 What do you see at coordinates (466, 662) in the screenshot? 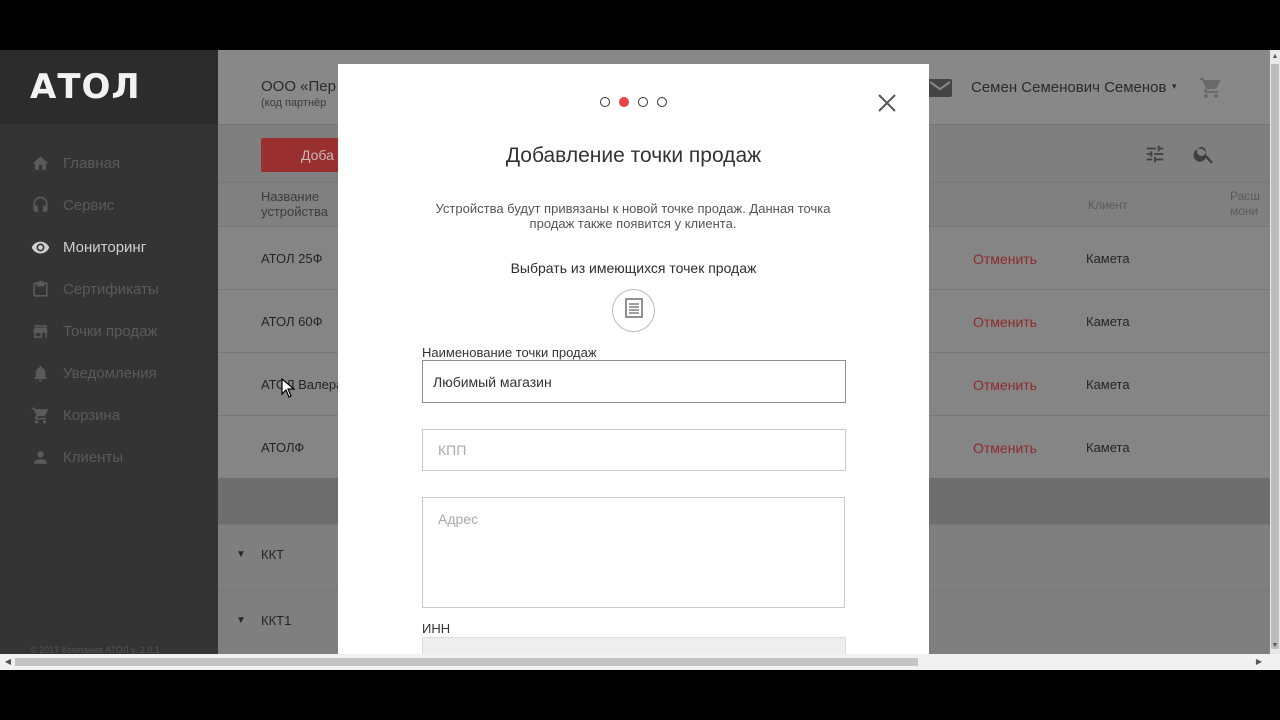
I see `horizontal-scroll-thumb` at bounding box center [466, 662].